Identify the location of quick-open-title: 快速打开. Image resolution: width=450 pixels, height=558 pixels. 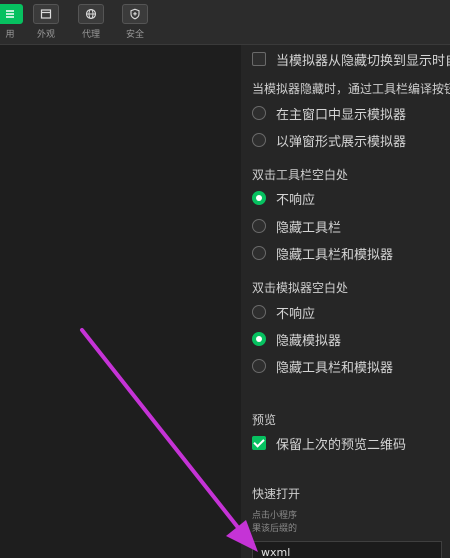
(276, 493).